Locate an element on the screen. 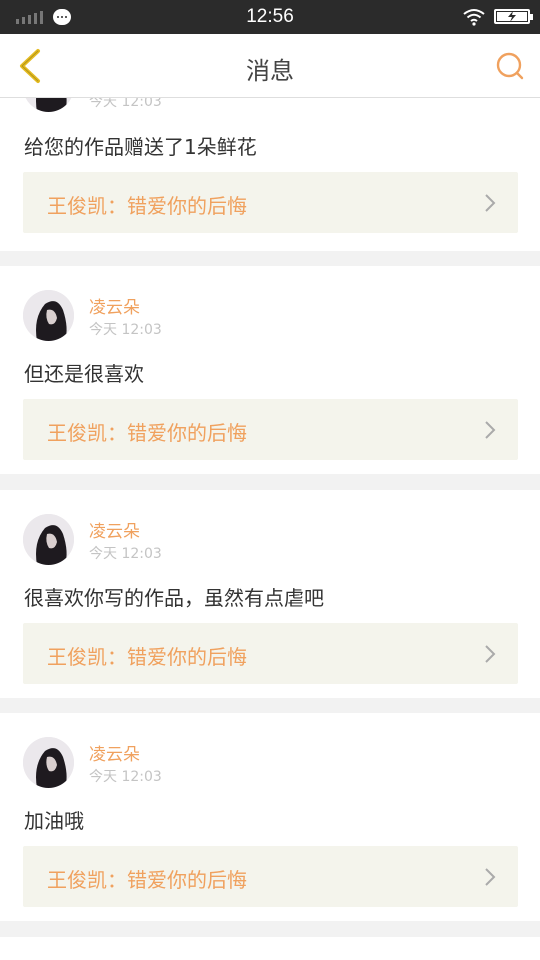 This screenshot has width=540, height=960. page-title: 消息 is located at coordinates (270, 71).